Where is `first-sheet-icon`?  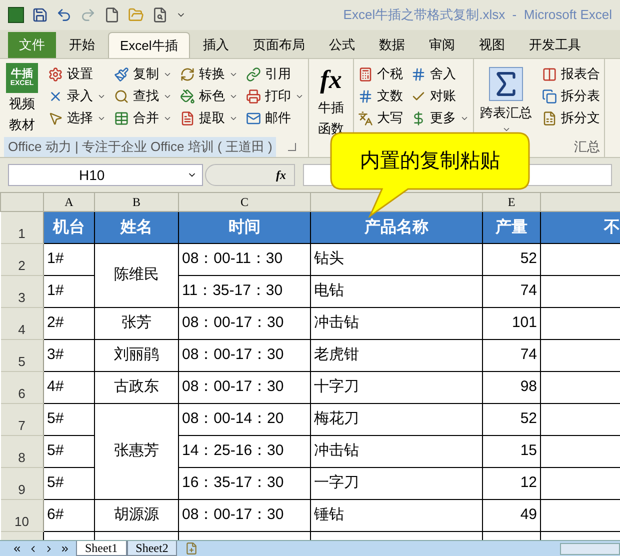
first-sheet-icon is located at coordinates (17, 549).